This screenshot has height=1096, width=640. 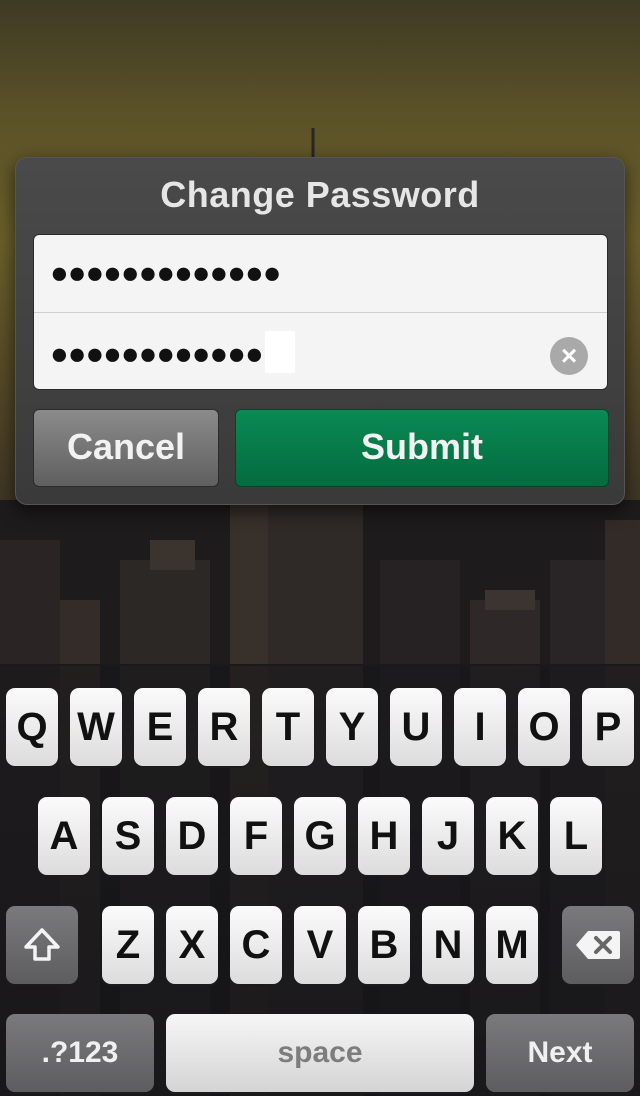 What do you see at coordinates (224, 727) in the screenshot?
I see `key-r: R` at bounding box center [224, 727].